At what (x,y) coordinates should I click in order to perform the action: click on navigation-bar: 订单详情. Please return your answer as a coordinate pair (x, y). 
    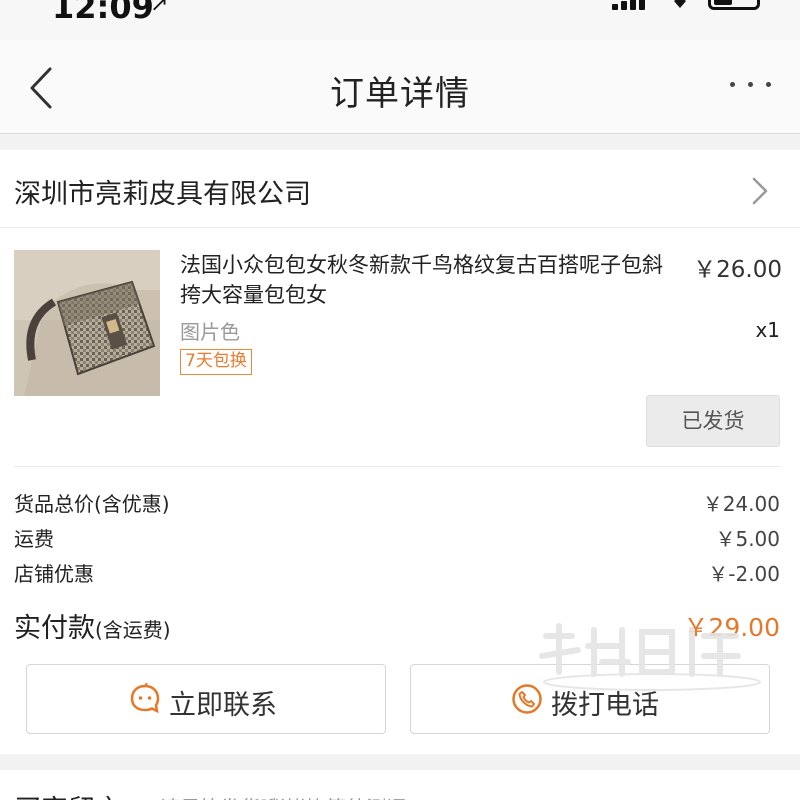
    Looking at the image, I should click on (400, 87).